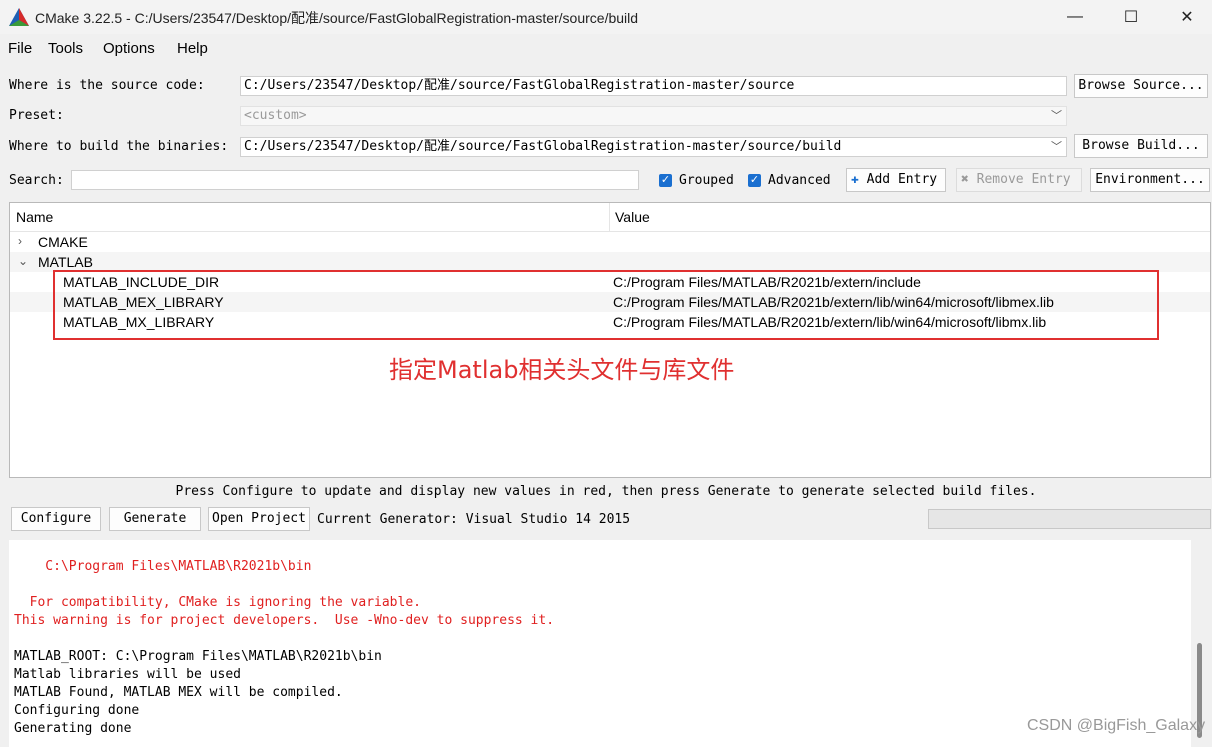  Describe the element at coordinates (706, 180) in the screenshot. I see `grouped-label: Grouped` at that location.